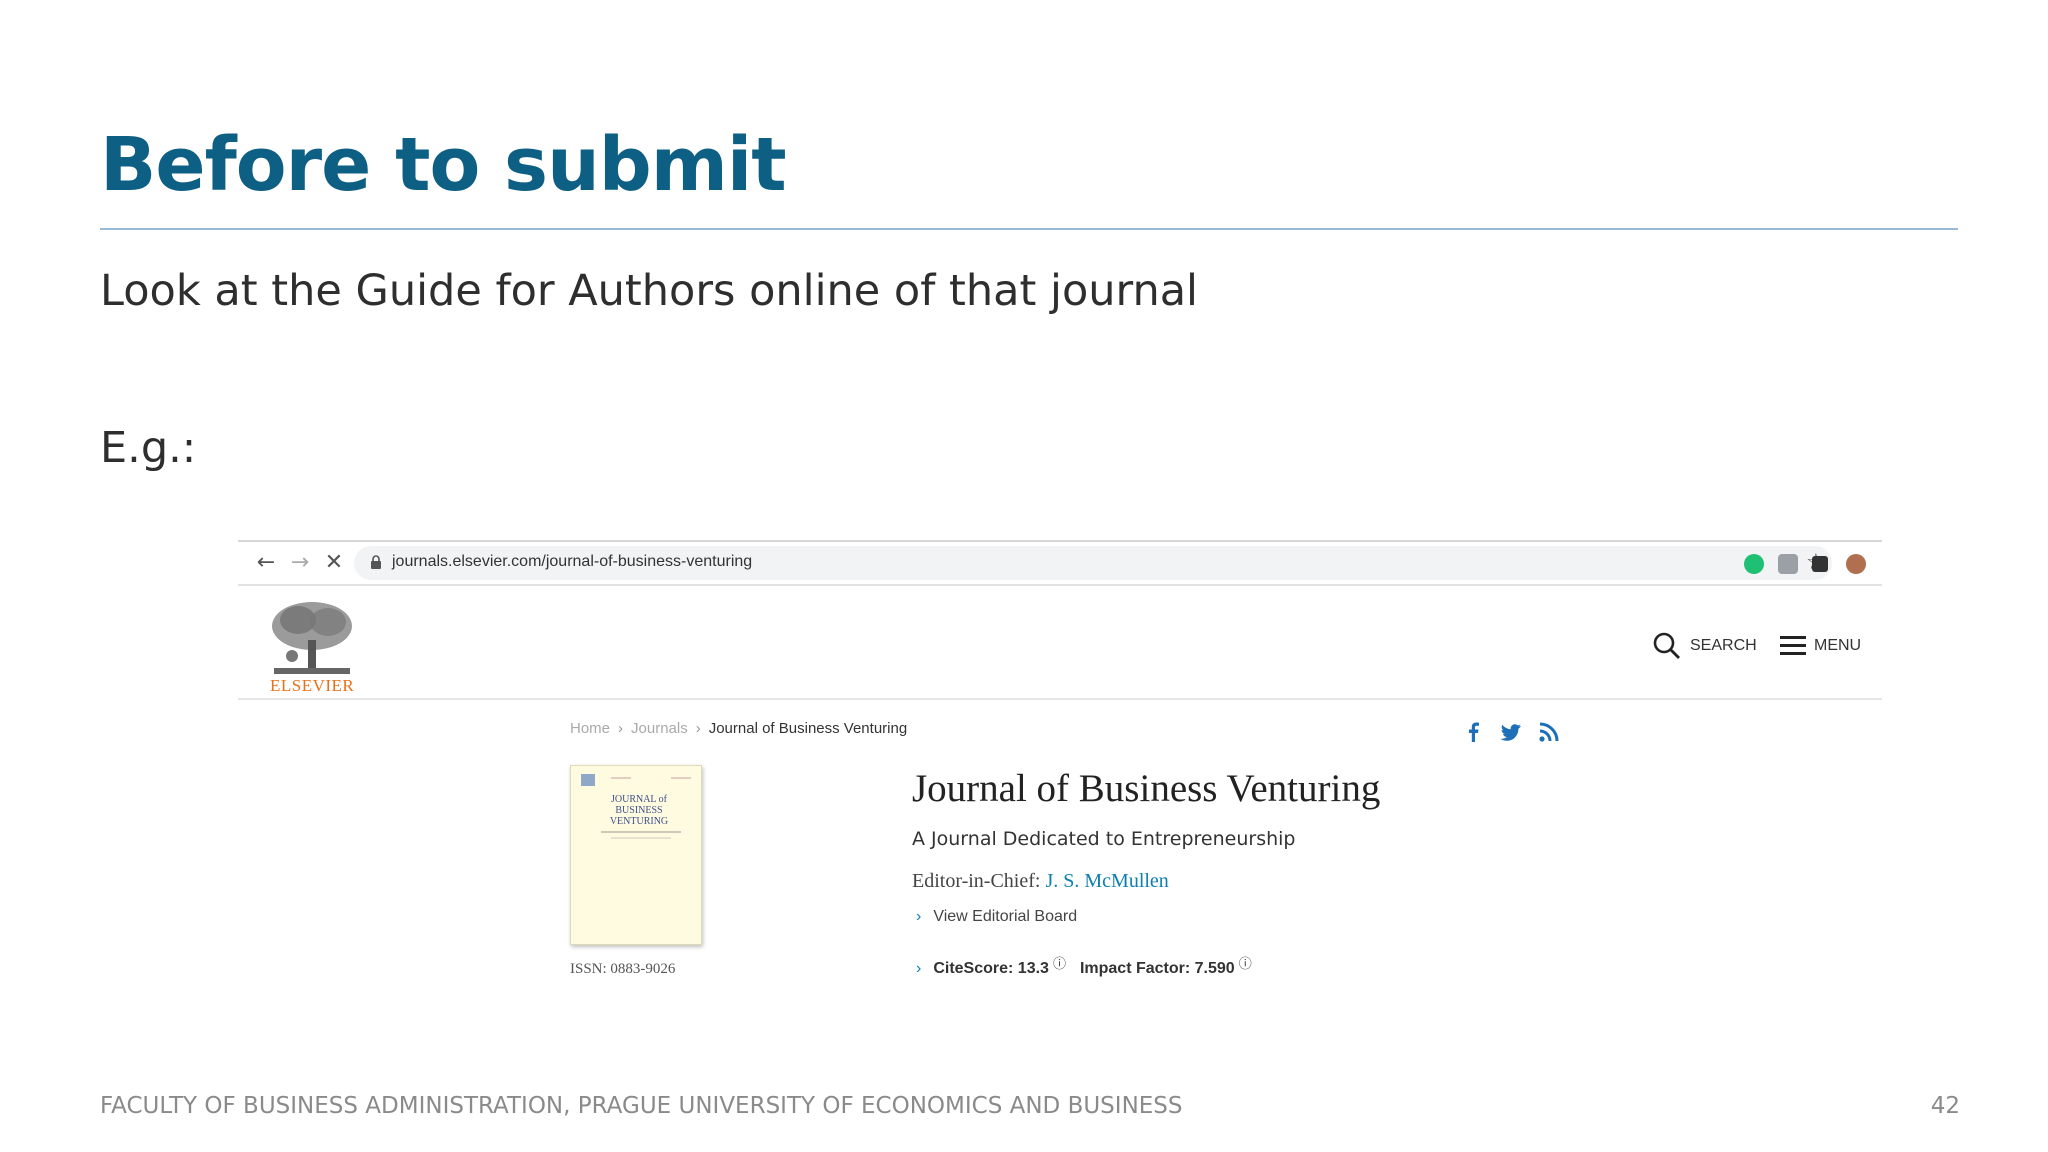 This screenshot has width=2048, height=1152. I want to click on menu-button: MENU, so click(1820, 646).